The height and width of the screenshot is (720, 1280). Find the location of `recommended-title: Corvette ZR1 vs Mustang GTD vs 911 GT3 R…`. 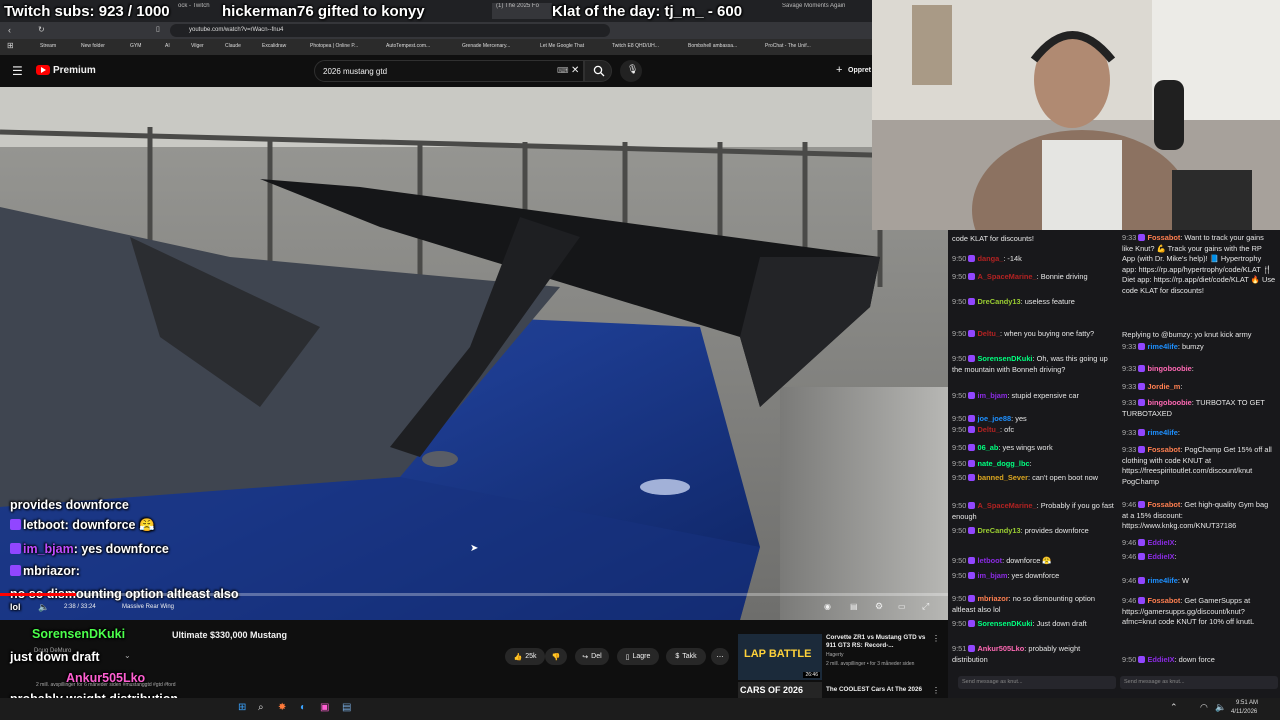

recommended-title: Corvette ZR1 vs Mustang GTD vs 911 GT3 R… is located at coordinates (876, 642).